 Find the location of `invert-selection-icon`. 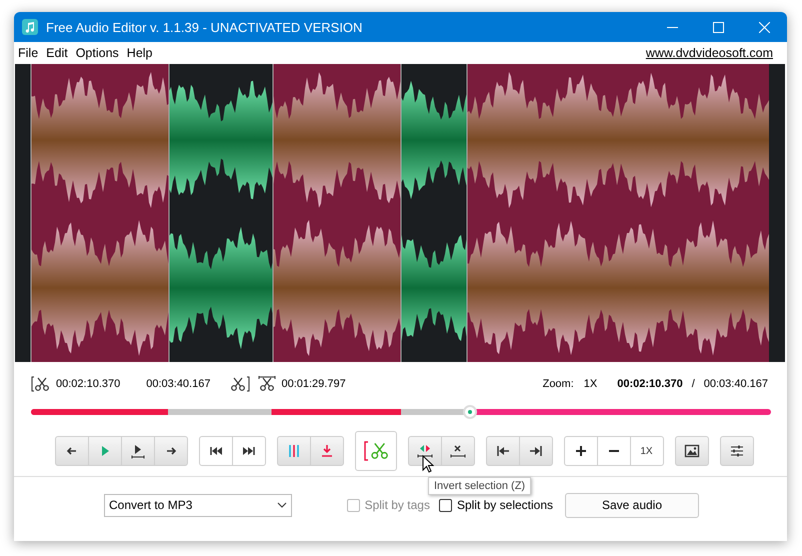

invert-selection-icon is located at coordinates (424, 451).